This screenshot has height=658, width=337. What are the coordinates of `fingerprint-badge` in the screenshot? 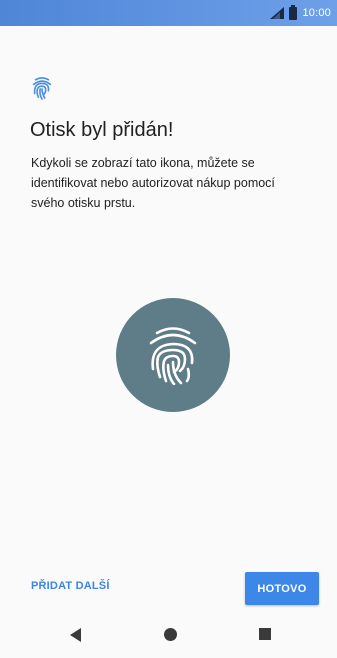 It's located at (173, 355).